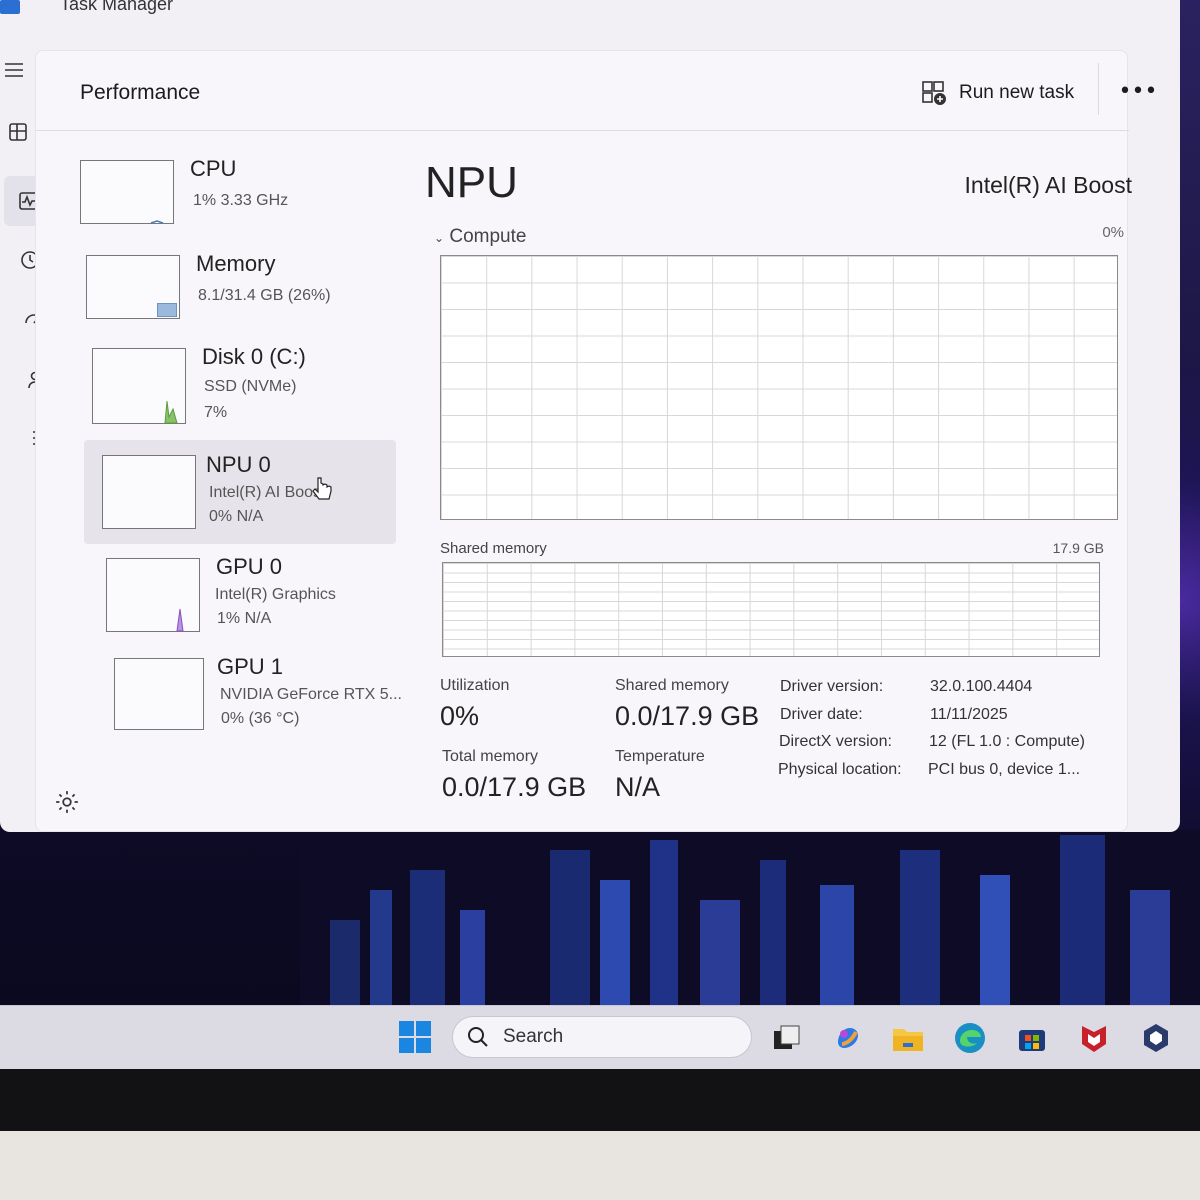 Image resolution: width=1200 pixels, height=1200 pixels. I want to click on city-skyline-image, so click(750, 920).